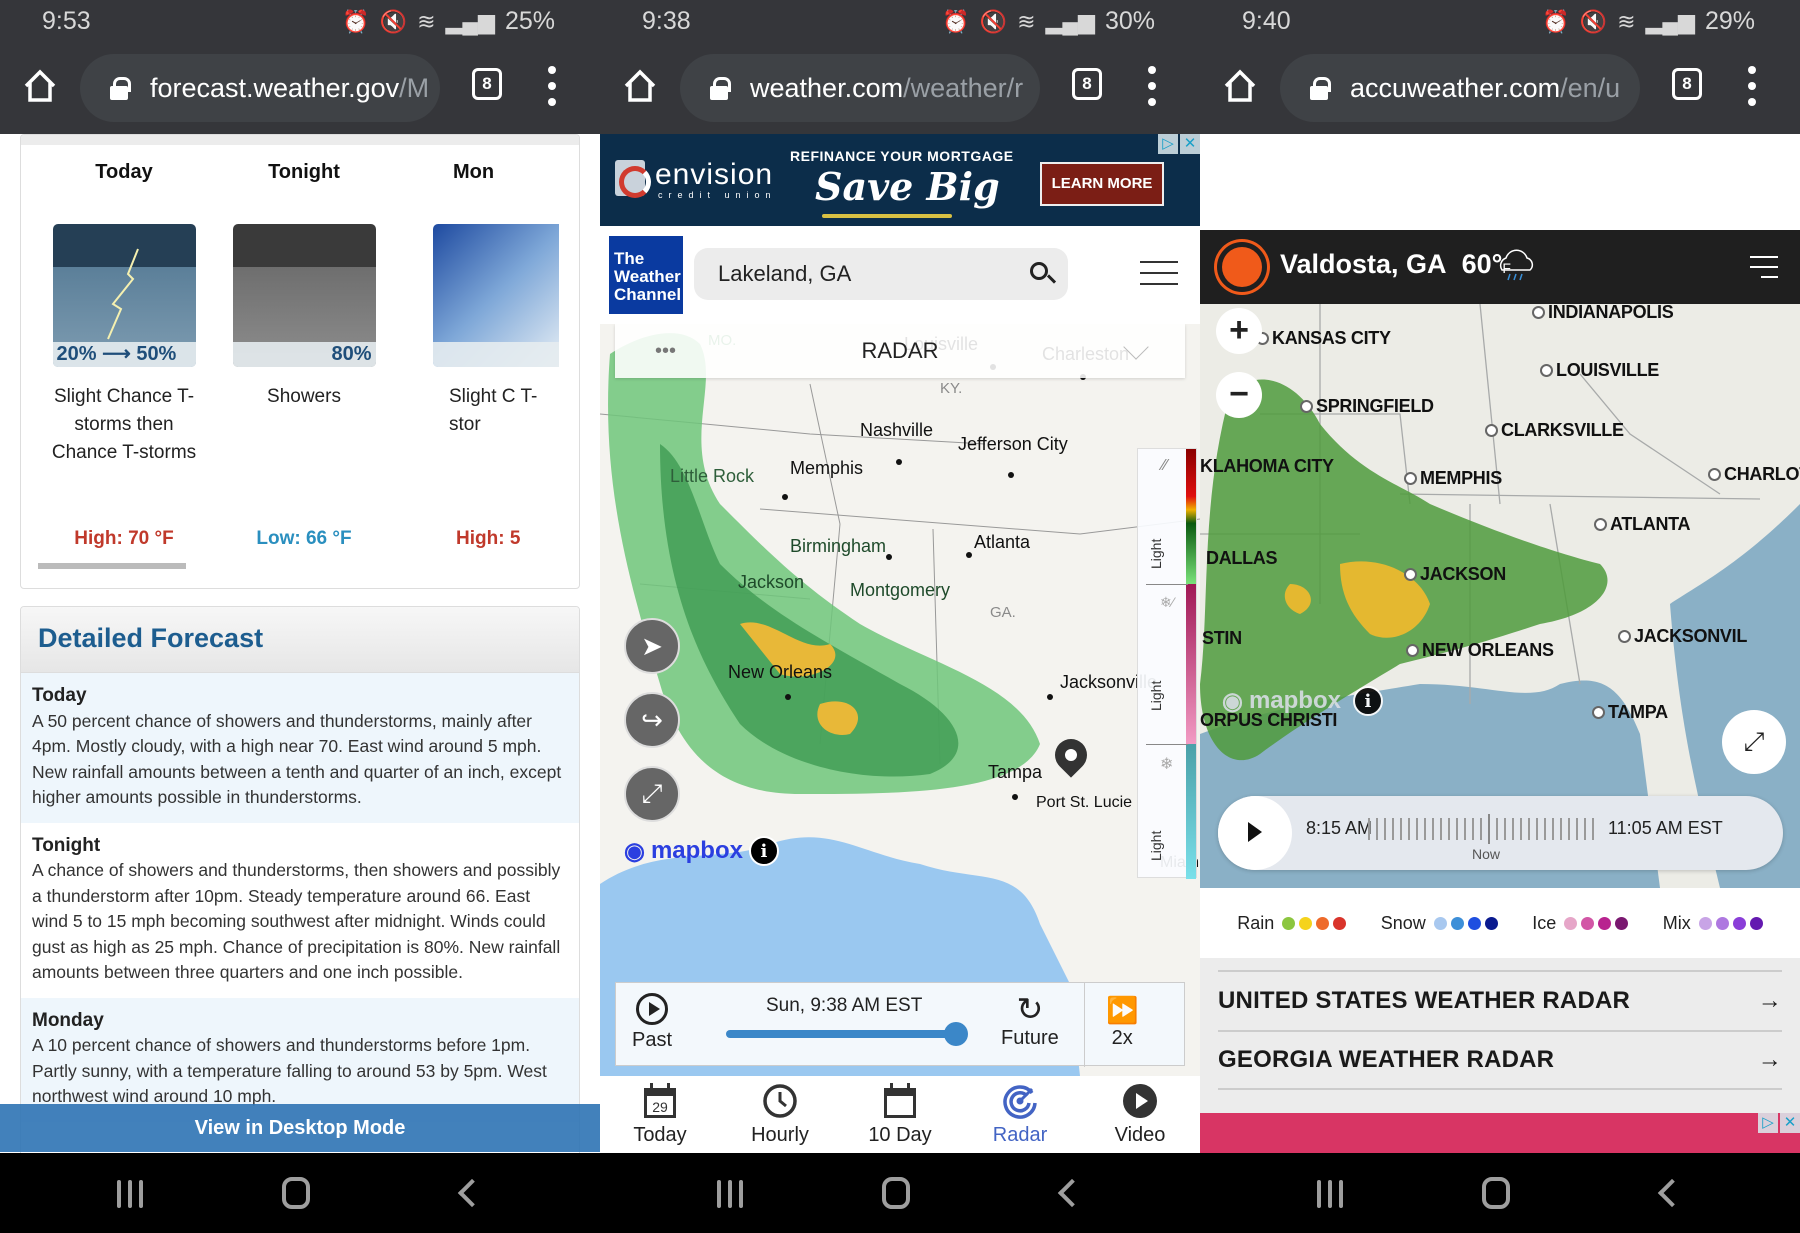  I want to click on chevron-down-icon, so click(1136, 347).